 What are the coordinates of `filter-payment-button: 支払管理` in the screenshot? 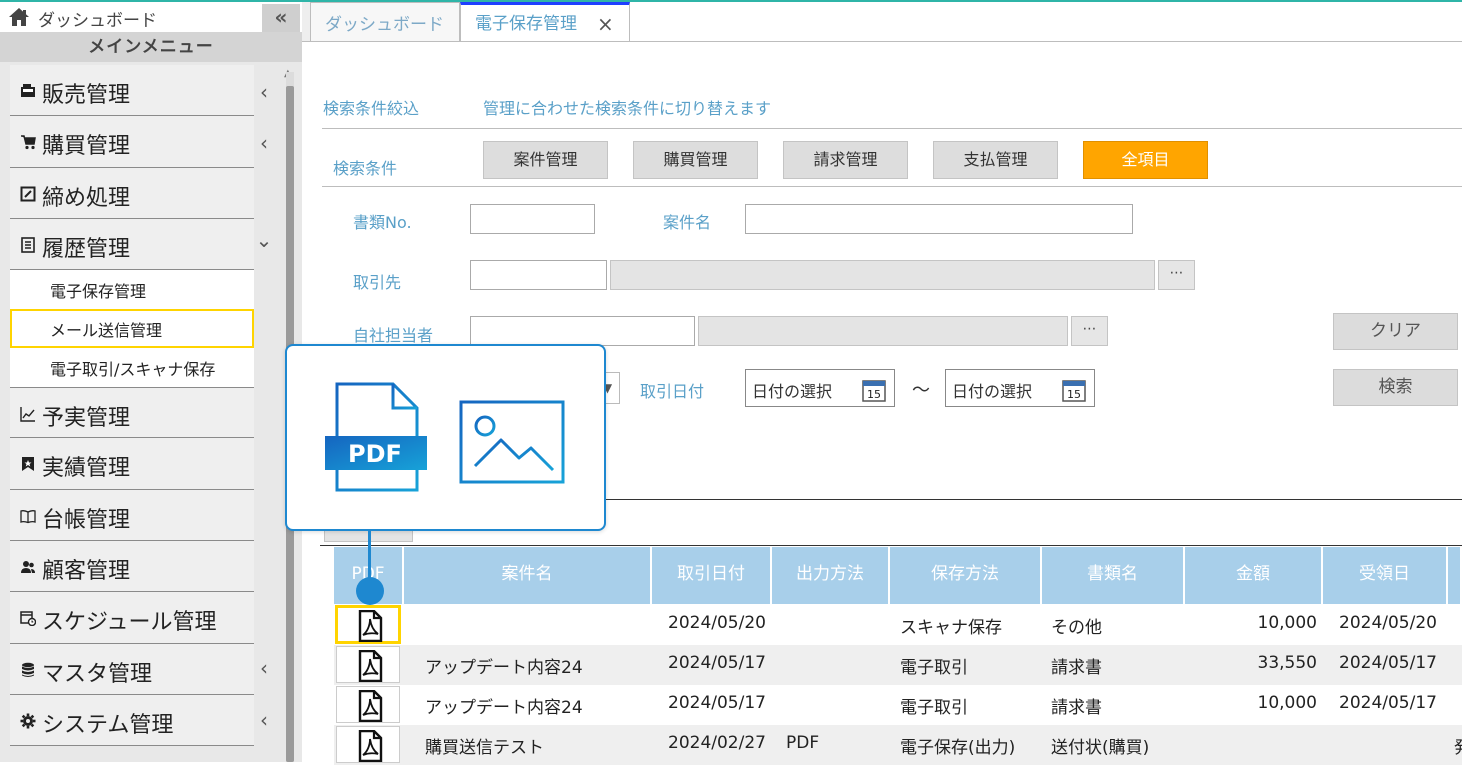 It's located at (995, 160).